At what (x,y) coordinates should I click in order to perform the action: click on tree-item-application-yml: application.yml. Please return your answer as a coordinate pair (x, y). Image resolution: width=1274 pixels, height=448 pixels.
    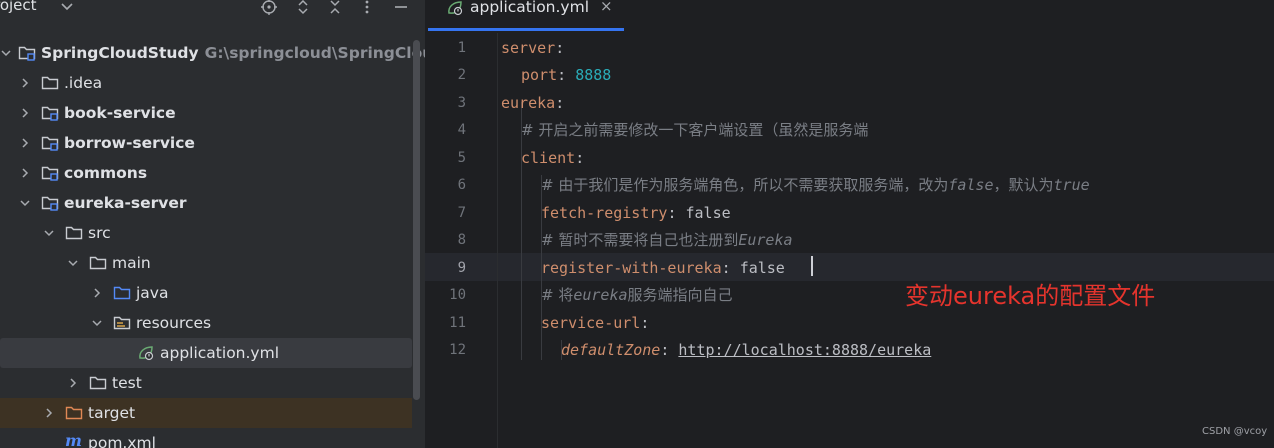
    Looking at the image, I should click on (206, 353).